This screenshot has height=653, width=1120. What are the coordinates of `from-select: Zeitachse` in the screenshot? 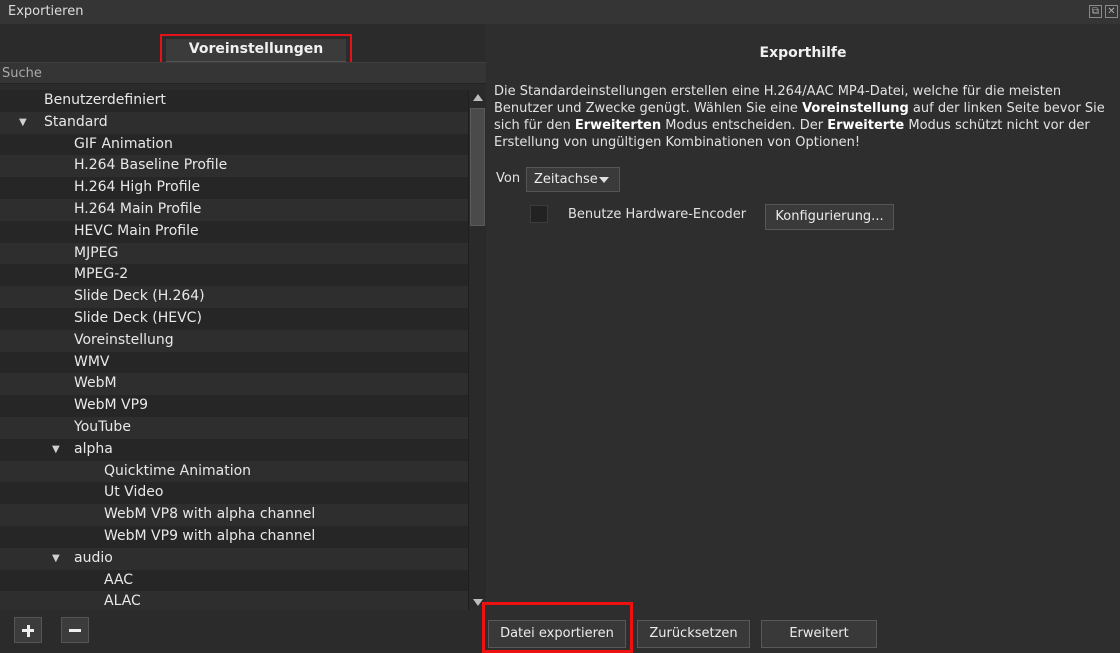 It's located at (573, 179).